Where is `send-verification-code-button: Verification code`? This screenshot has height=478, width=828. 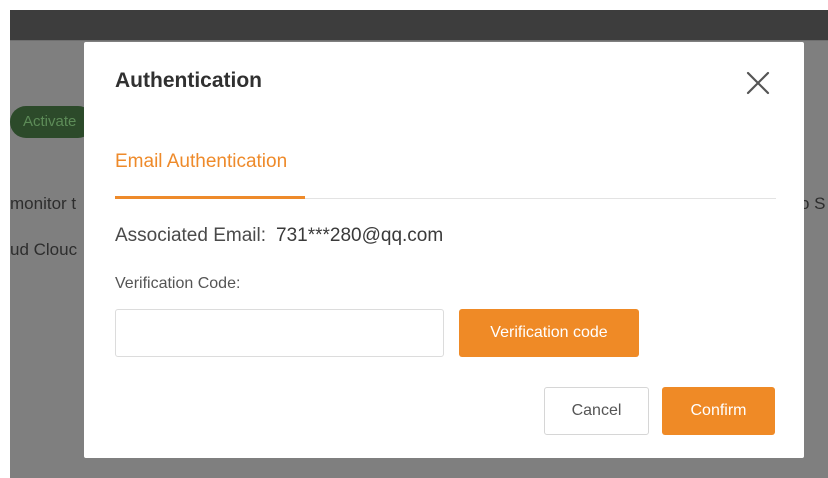 send-verification-code-button: Verification code is located at coordinates (549, 333).